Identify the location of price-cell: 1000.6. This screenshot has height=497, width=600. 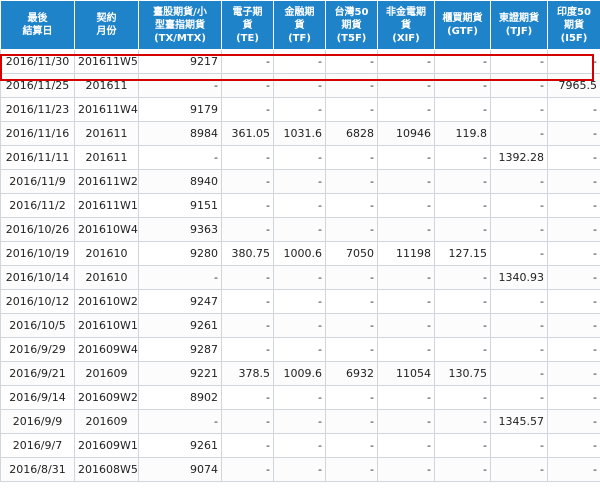
(299, 253).